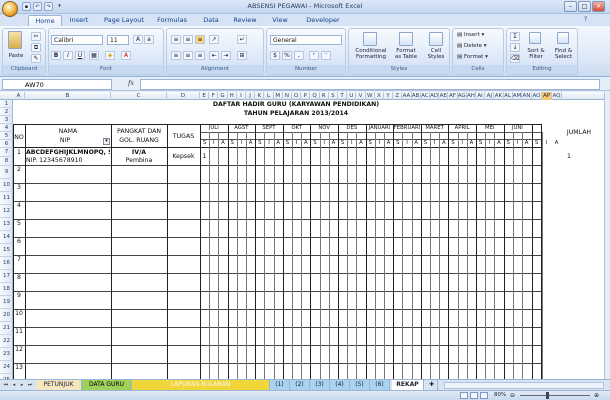 Image resolution: width=610 pixels, height=400 pixels. What do you see at coordinates (299, 55) in the screenshot?
I see `comma-icon: ,` at bounding box center [299, 55].